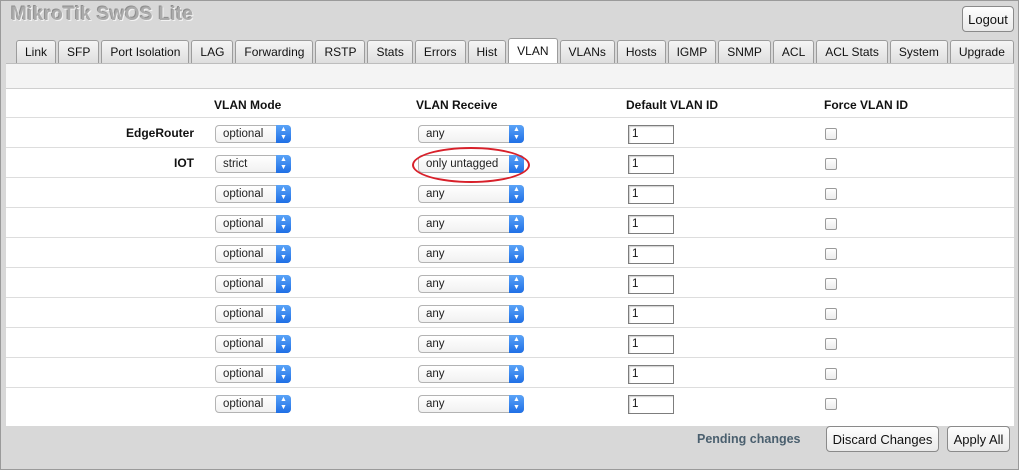  What do you see at coordinates (533, 50) in the screenshot?
I see `tab-vlan: VLAN` at bounding box center [533, 50].